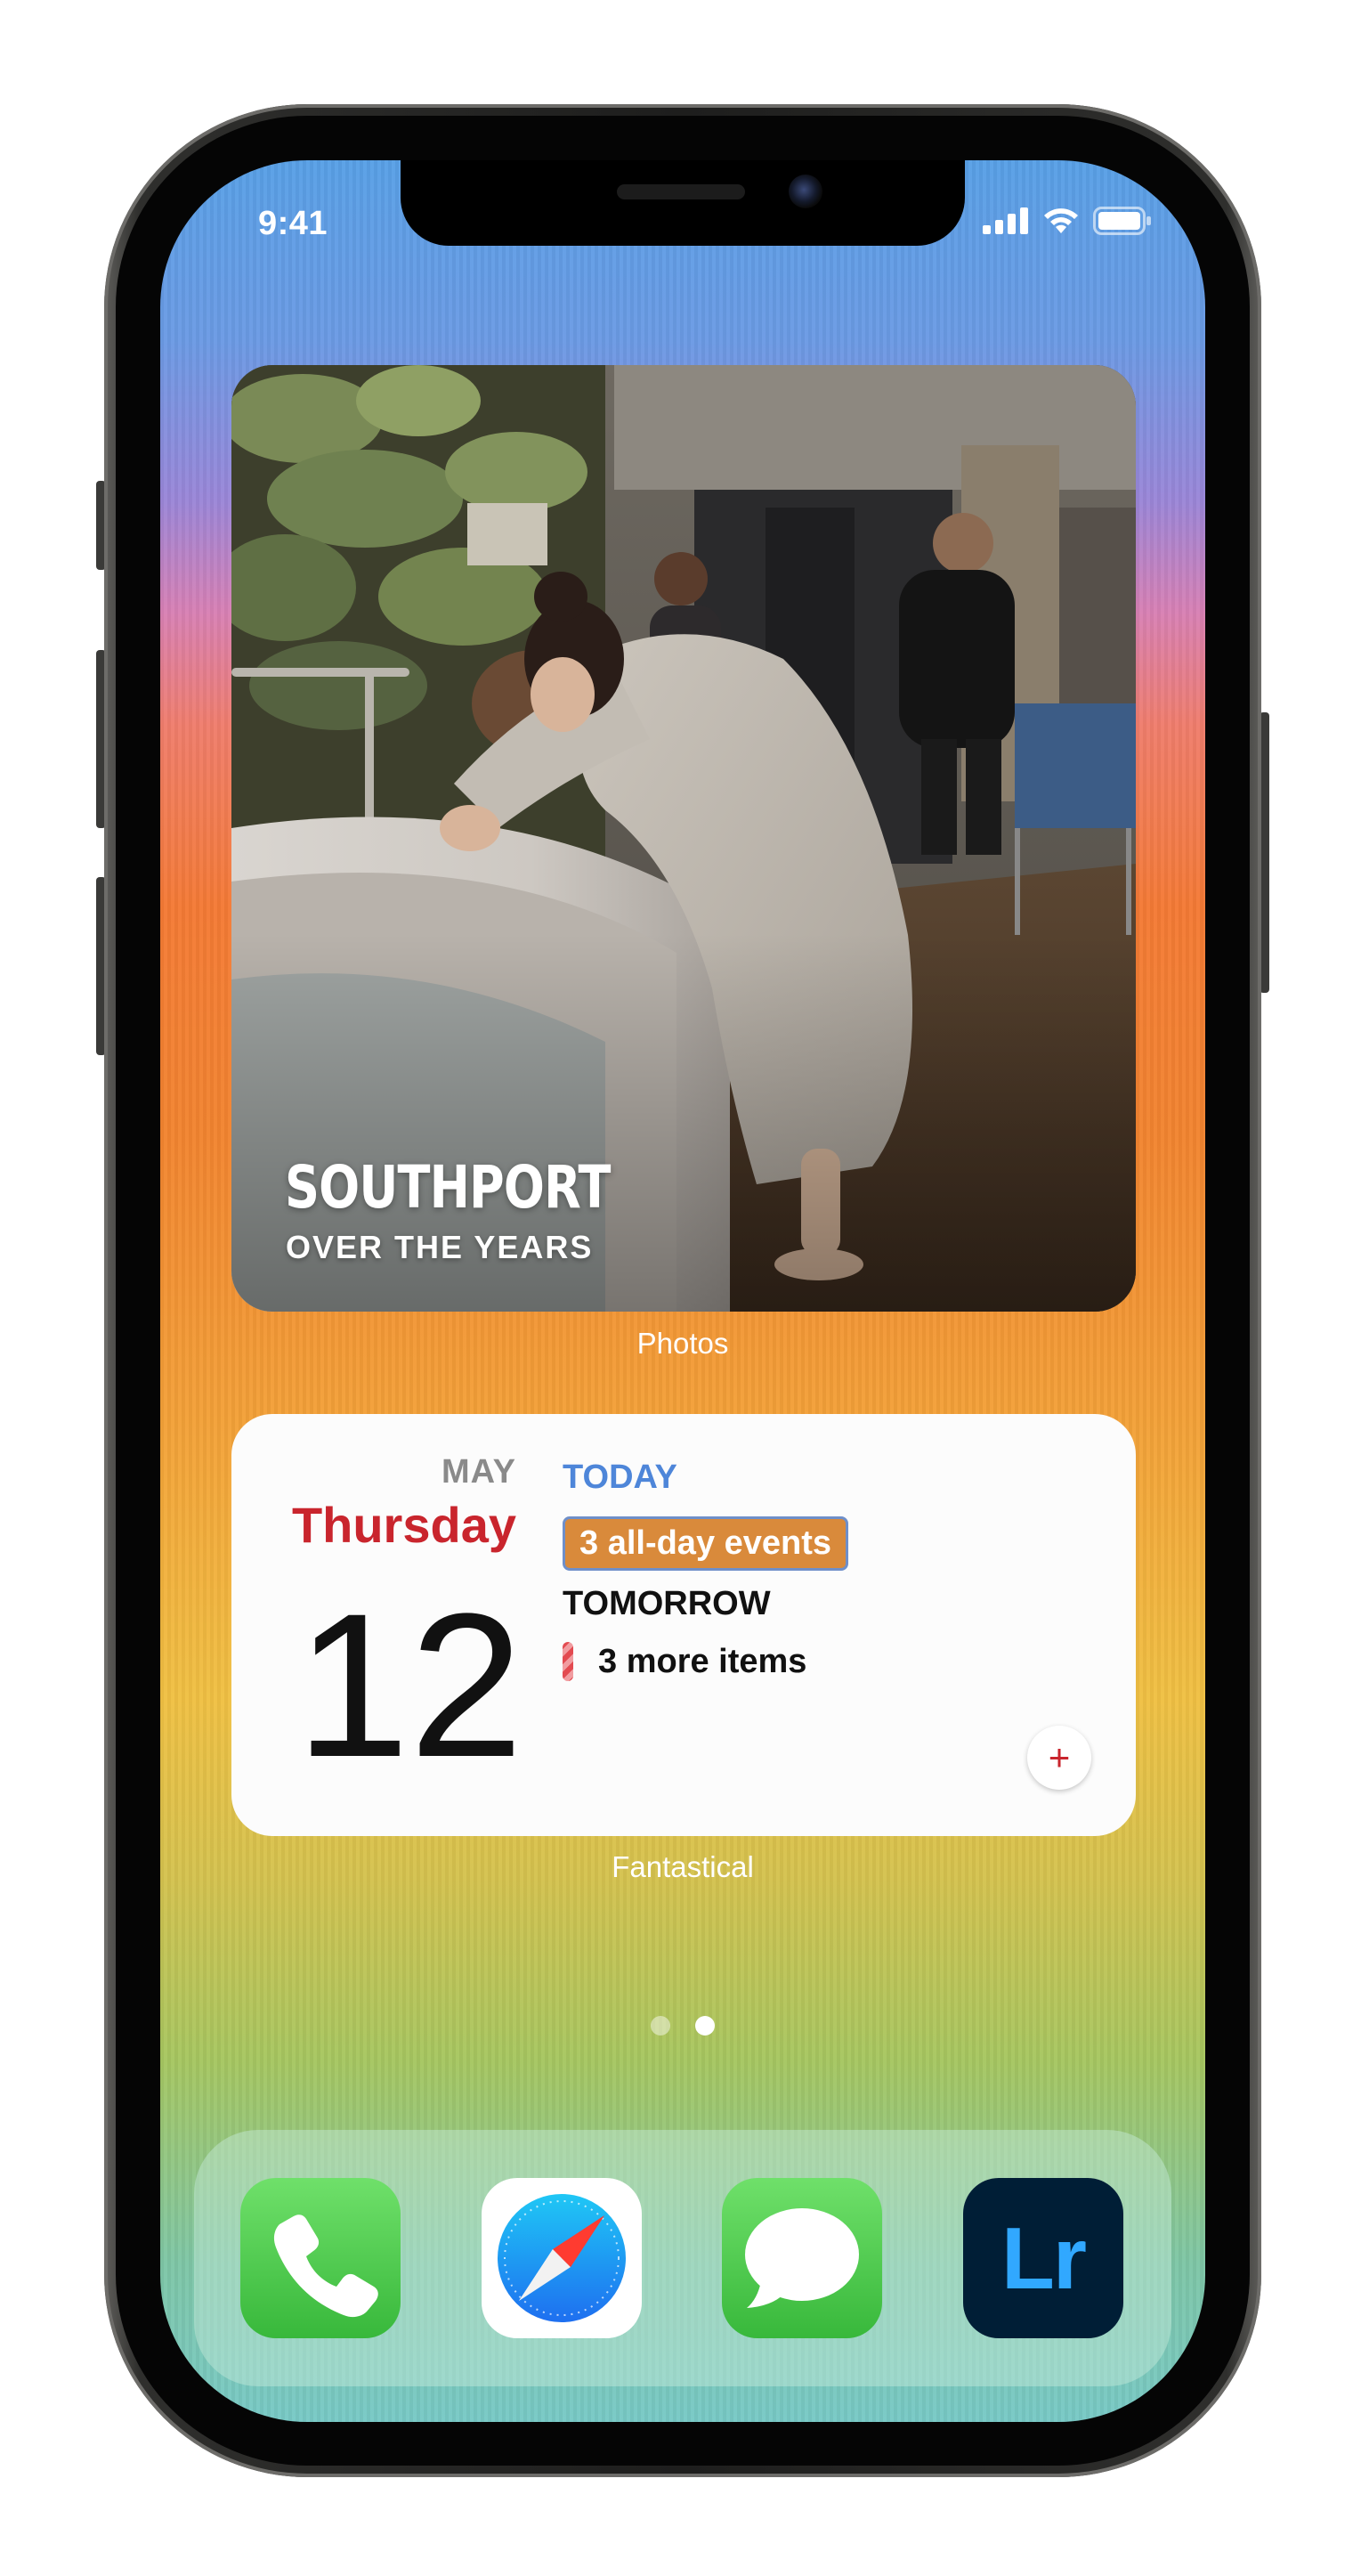  I want to click on all-day-events-badge: 3 all-day events, so click(706, 1543).